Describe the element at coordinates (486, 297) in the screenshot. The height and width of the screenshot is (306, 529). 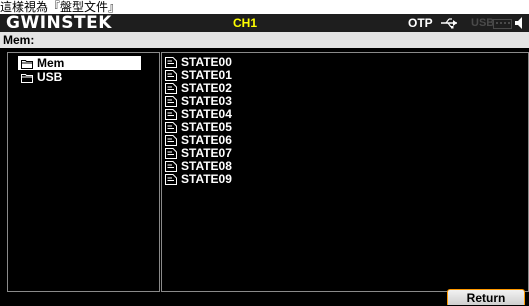
I see `return-button: Return` at that location.